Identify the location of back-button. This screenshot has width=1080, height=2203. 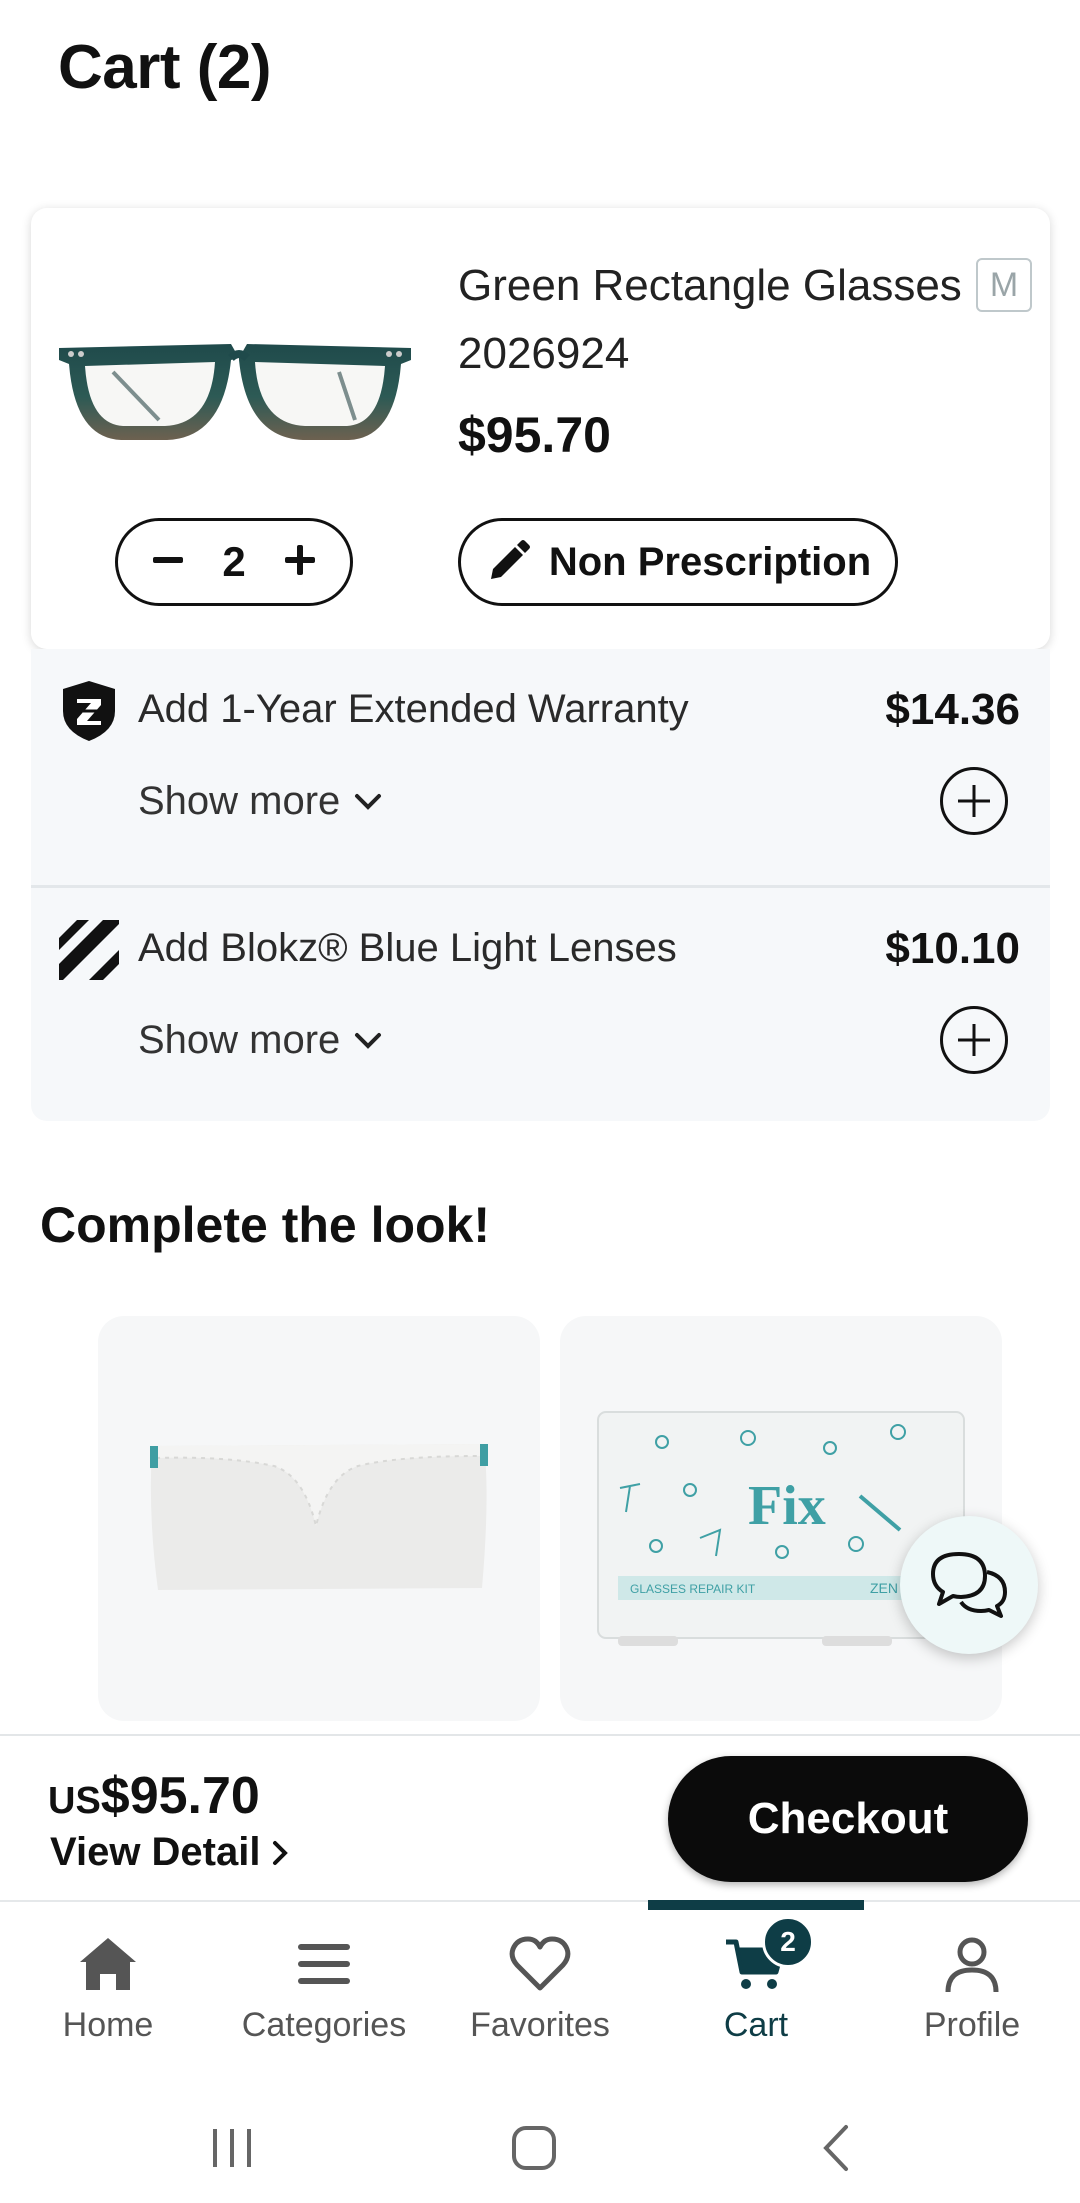
(836, 2148).